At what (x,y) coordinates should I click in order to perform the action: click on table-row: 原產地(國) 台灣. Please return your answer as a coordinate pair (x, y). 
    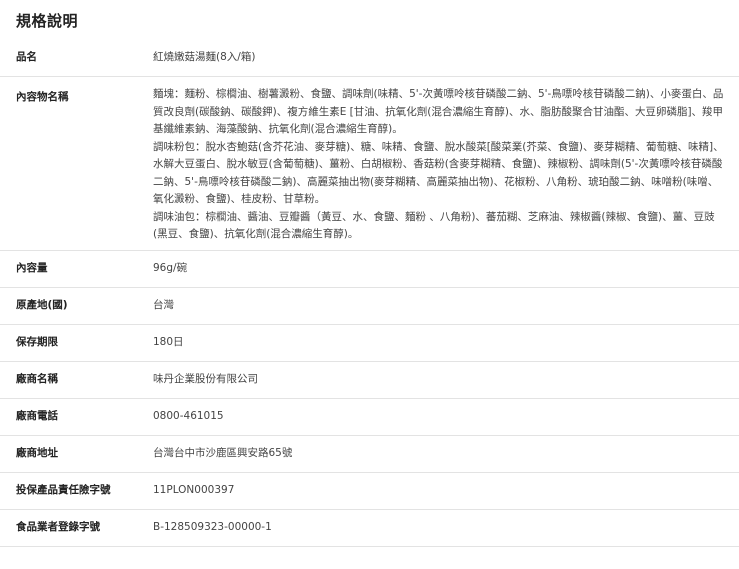
    Looking at the image, I should click on (369, 306).